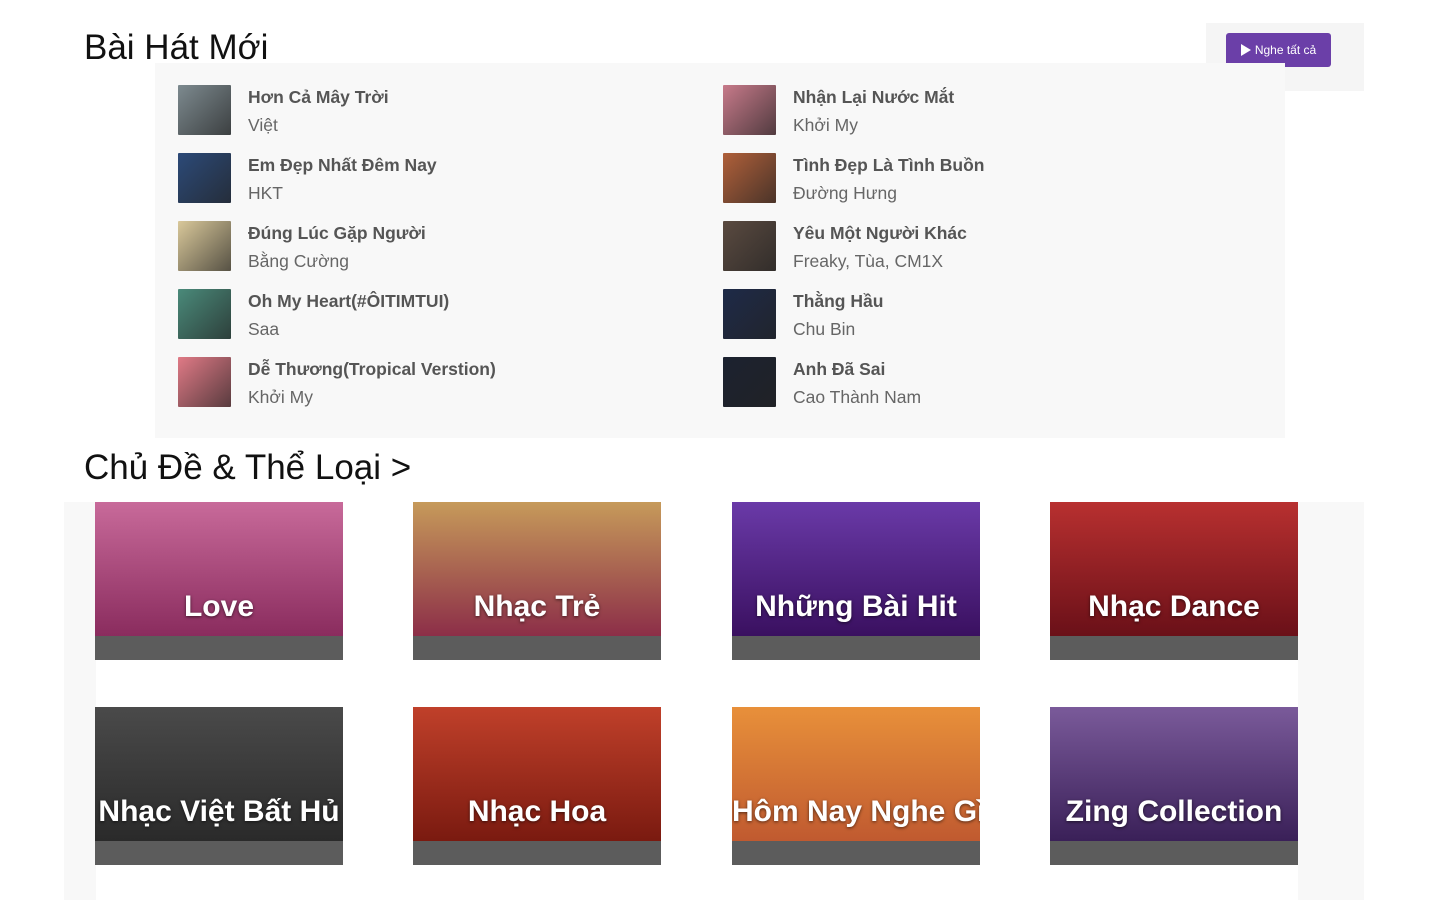  What do you see at coordinates (348, 301) in the screenshot?
I see `song-title: Oh My Heart(#ÔITIMTUI)` at bounding box center [348, 301].